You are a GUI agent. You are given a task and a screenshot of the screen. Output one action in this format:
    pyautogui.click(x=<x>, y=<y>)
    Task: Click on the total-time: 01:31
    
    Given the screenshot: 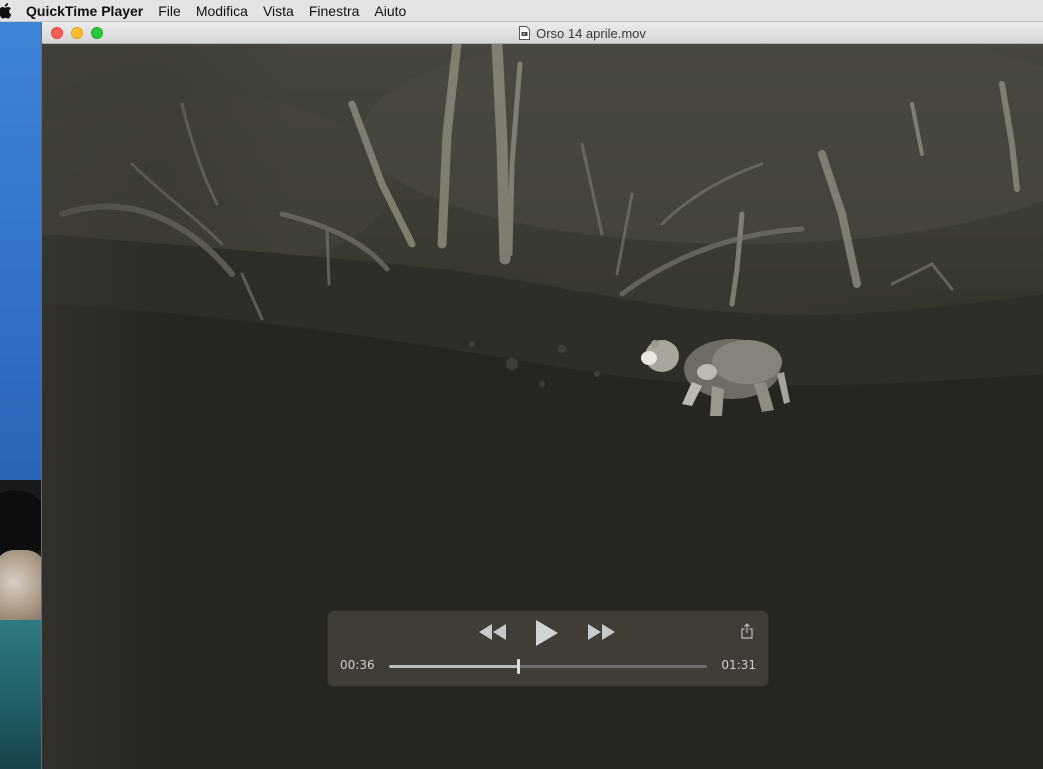 What is the action you would take?
    pyautogui.click(x=738, y=665)
    